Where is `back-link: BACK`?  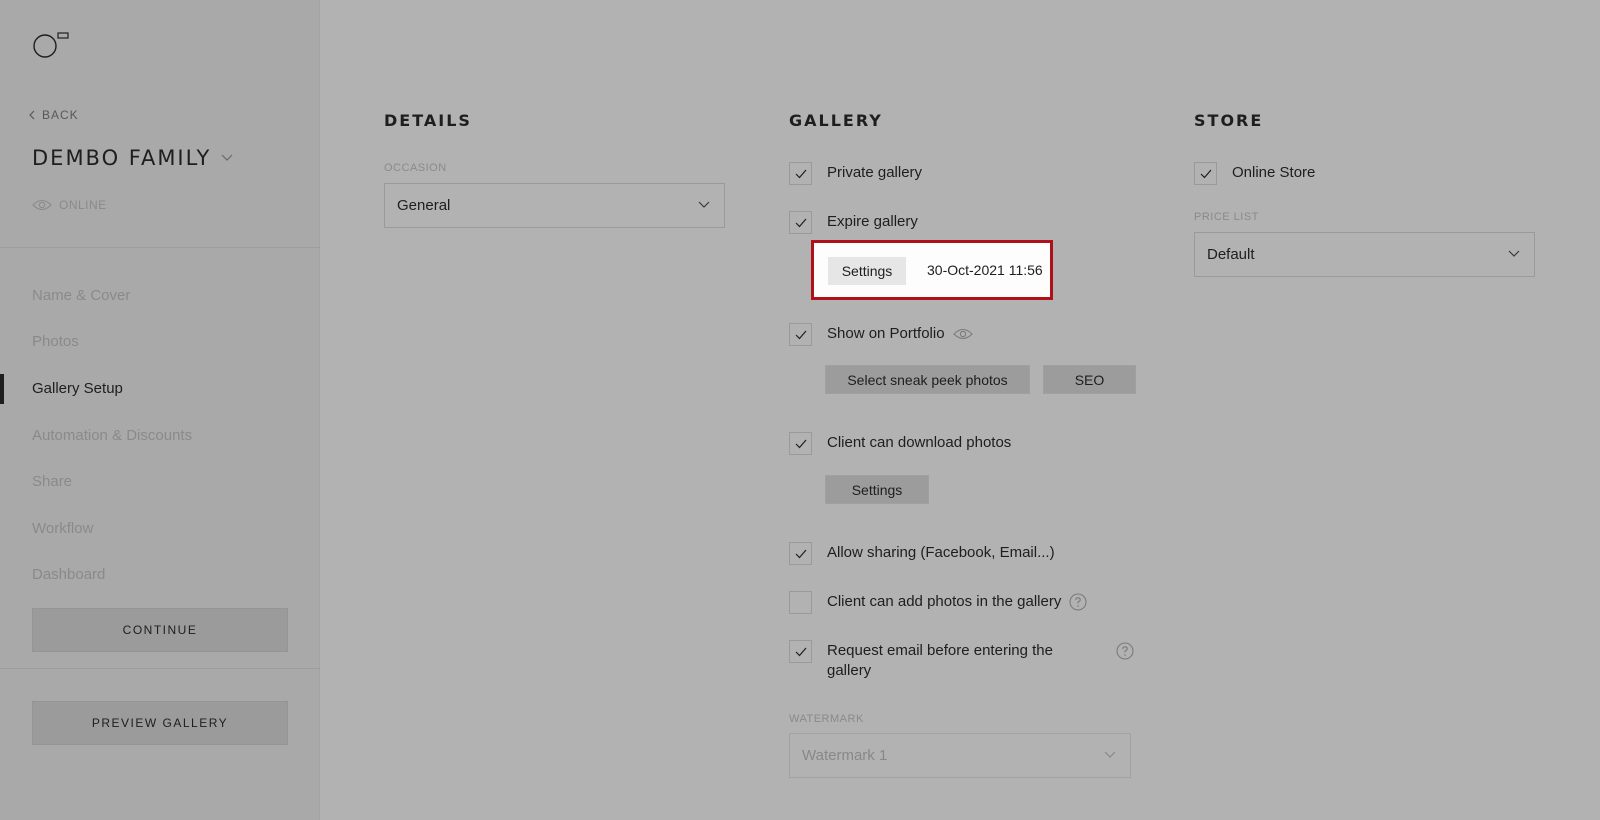
back-link: BACK is located at coordinates (53, 115).